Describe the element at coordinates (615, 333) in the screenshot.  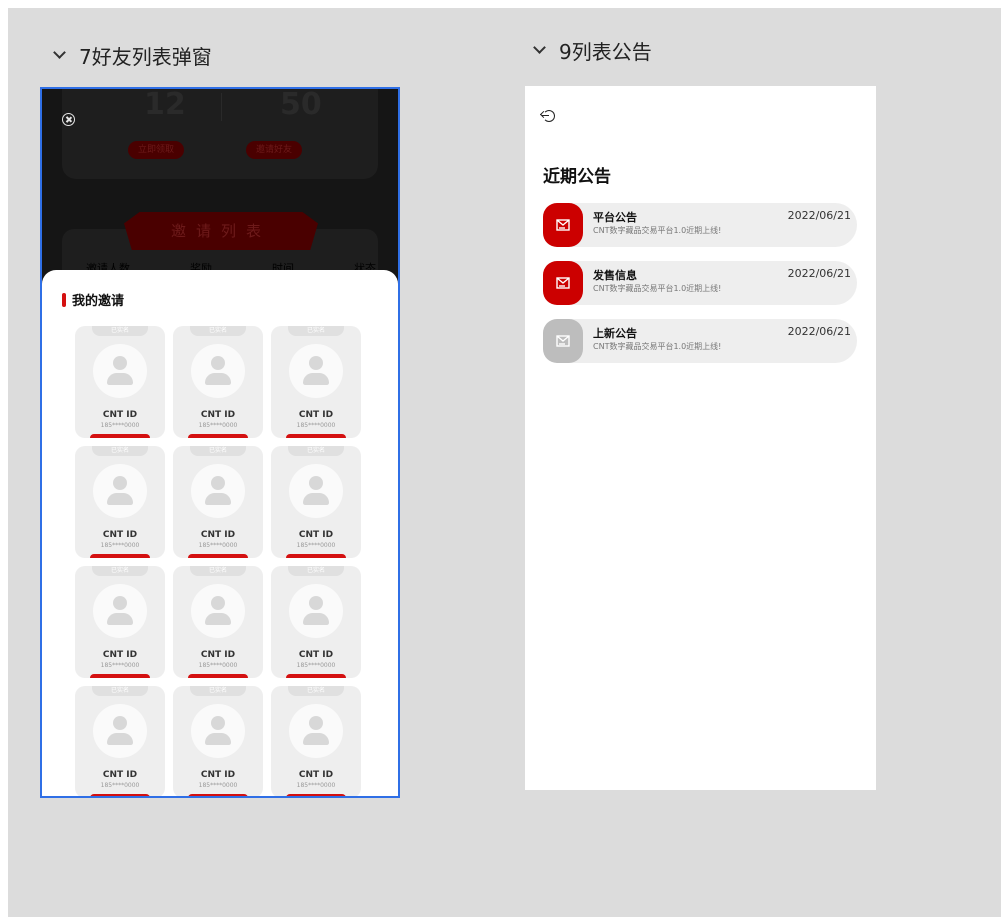
I see `notice-title: 上新公告` at that location.